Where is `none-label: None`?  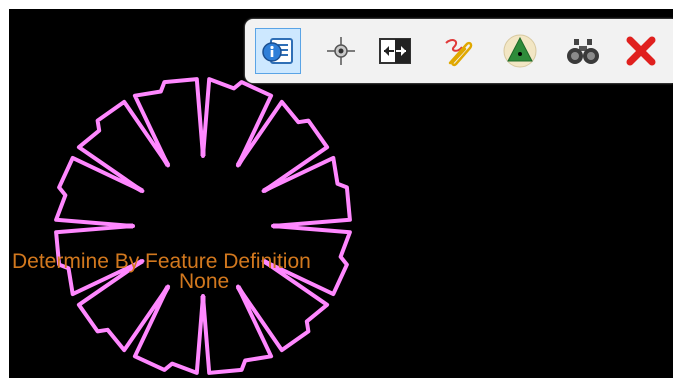 none-label: None is located at coordinates (204, 281).